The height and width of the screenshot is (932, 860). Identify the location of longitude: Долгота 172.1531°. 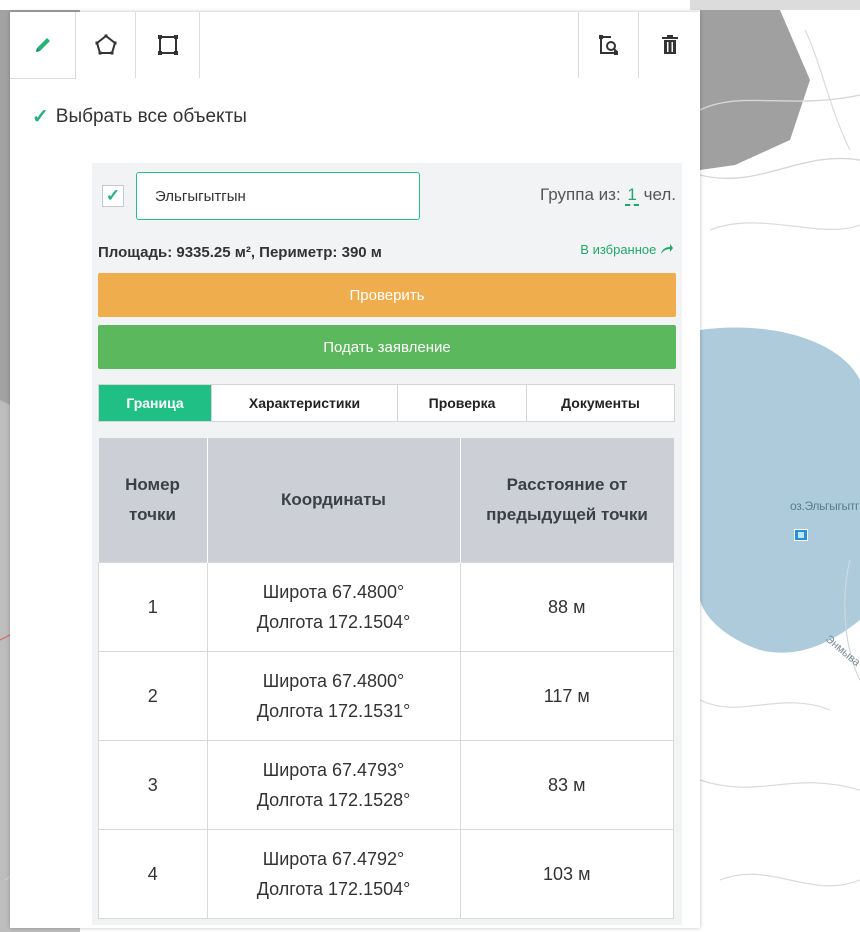
(333, 711).